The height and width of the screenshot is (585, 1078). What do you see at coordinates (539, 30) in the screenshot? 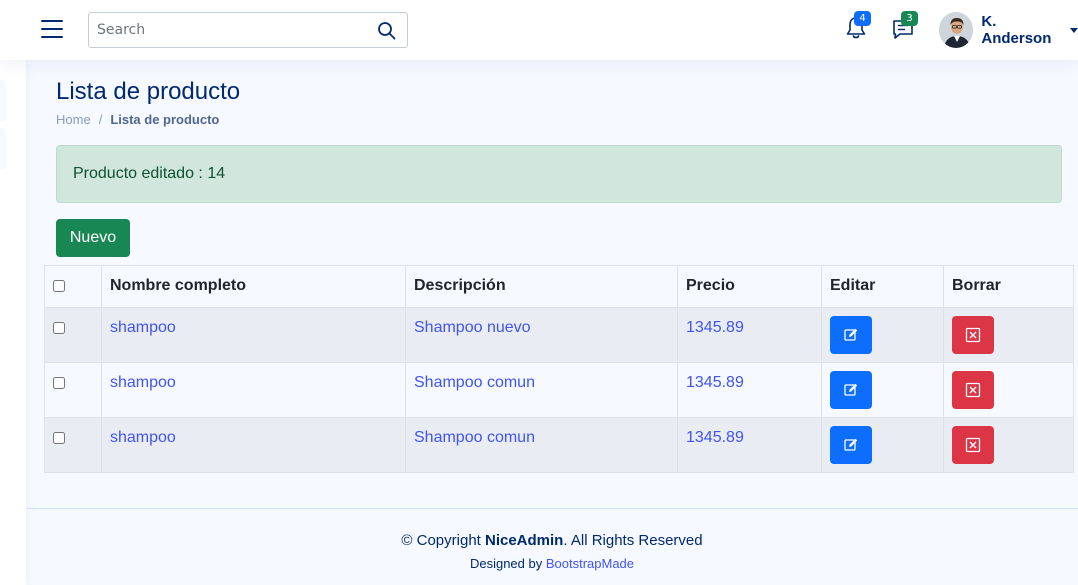
I see `top-header: 4 3 K. Anderson` at bounding box center [539, 30].